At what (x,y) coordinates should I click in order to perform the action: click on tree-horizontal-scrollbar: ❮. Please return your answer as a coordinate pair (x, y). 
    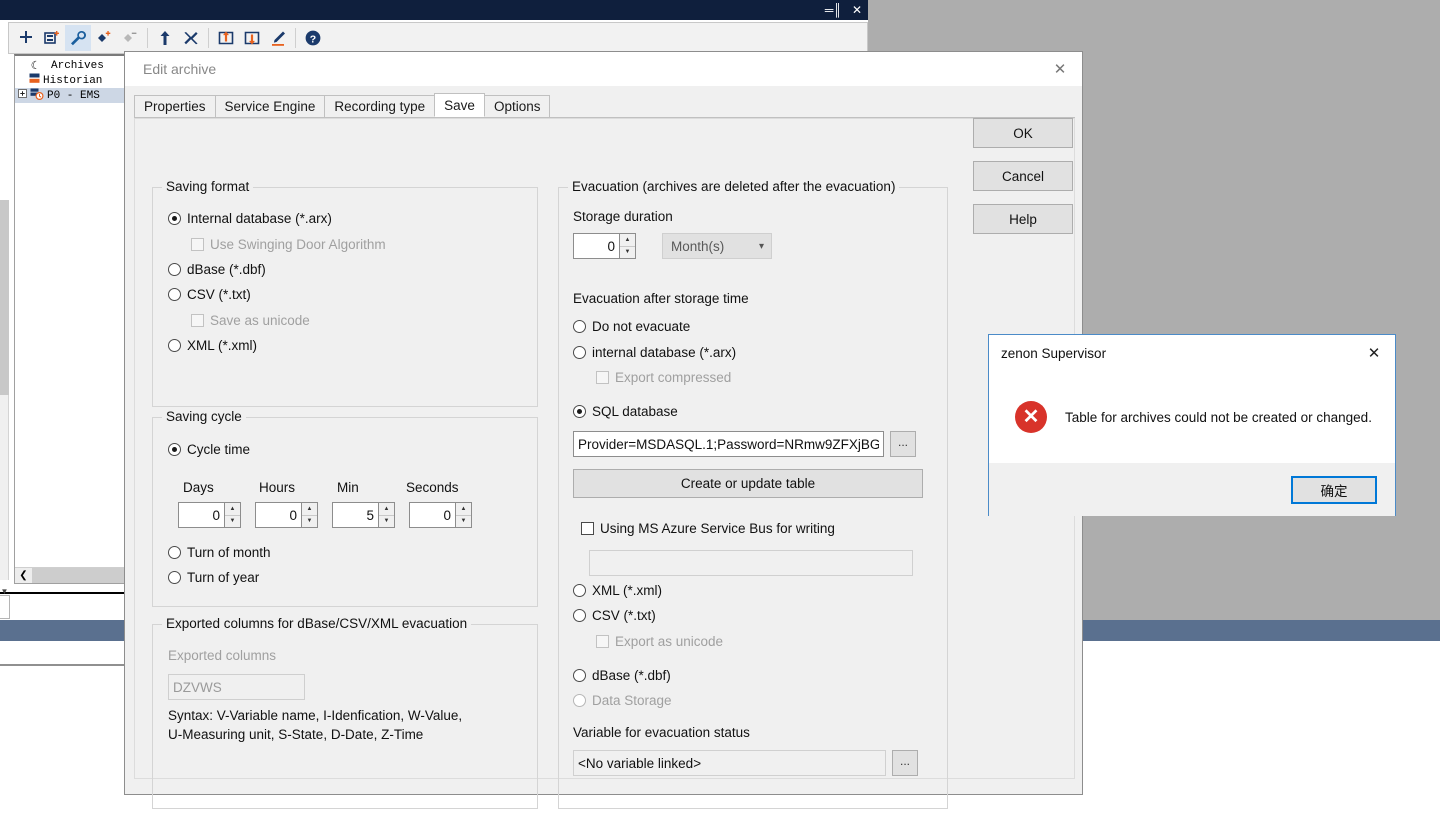
    Looking at the image, I should click on (77, 575).